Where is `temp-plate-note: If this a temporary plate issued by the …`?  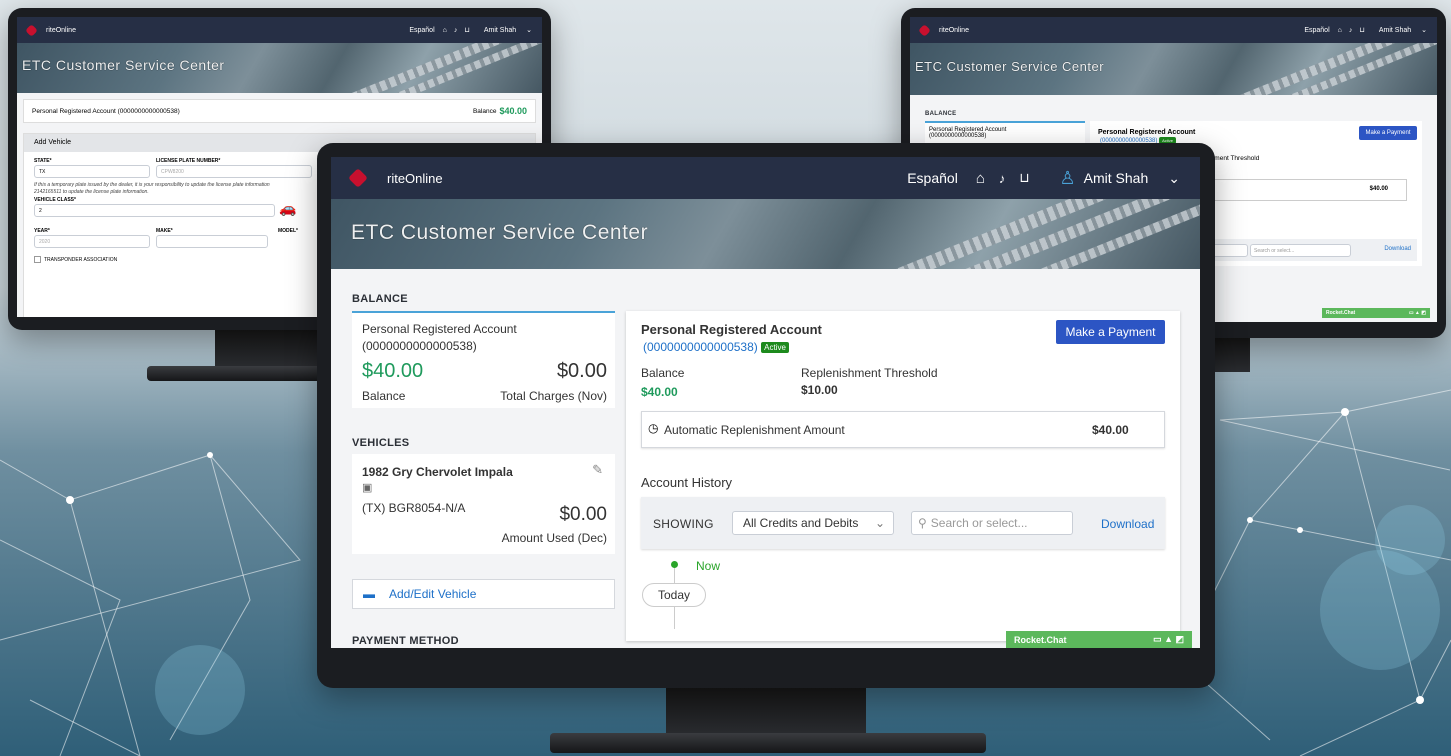 temp-plate-note: If this a temporary plate issued by the … is located at coordinates (152, 185).